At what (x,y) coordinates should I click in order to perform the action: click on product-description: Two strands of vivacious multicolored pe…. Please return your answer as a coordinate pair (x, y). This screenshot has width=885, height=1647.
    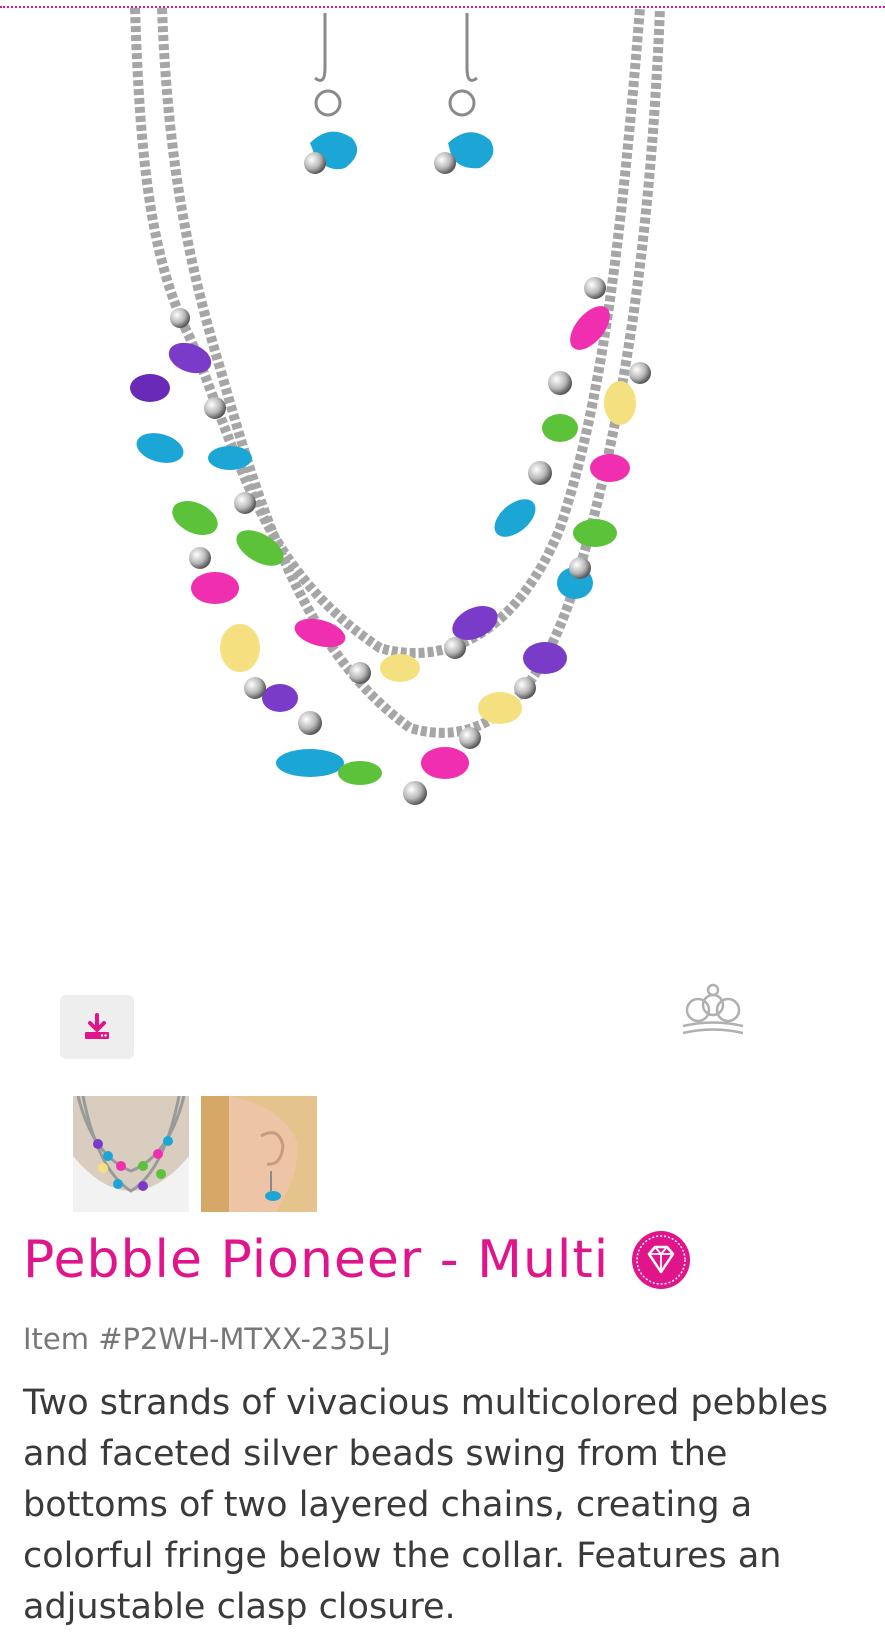
    Looking at the image, I should click on (426, 1505).